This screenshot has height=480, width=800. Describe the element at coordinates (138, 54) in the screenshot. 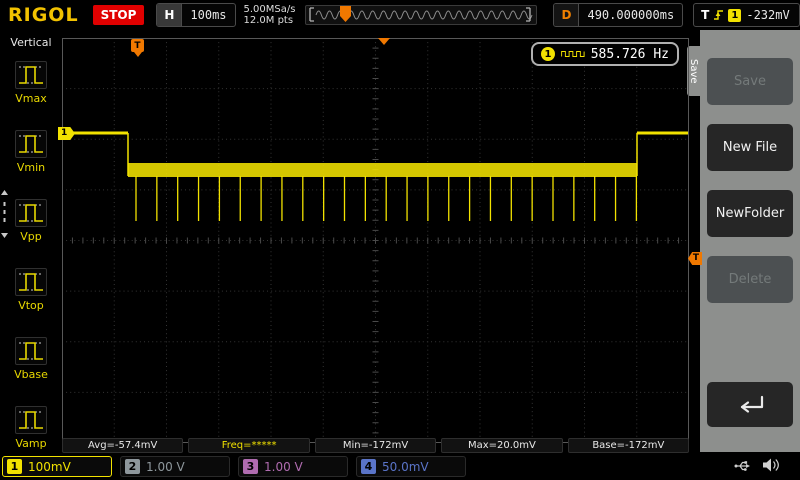

I see `trigger-position-stem` at that location.